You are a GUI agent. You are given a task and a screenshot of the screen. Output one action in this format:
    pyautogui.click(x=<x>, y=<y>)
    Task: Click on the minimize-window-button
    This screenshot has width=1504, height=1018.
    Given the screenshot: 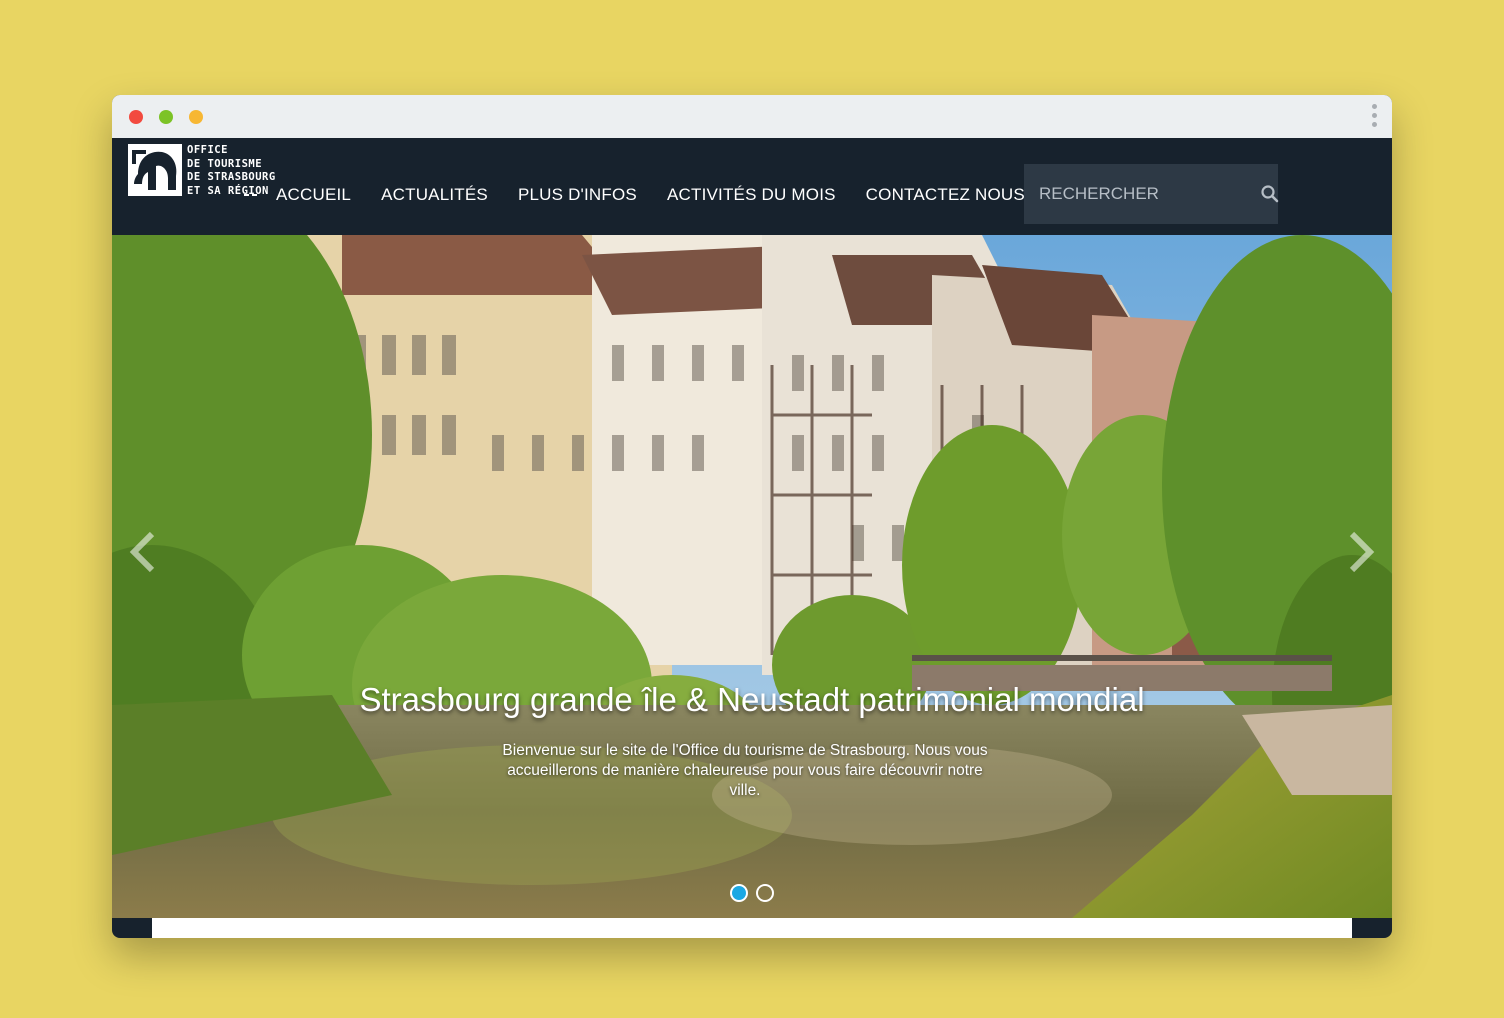 What is the action you would take?
    pyautogui.click(x=166, y=117)
    